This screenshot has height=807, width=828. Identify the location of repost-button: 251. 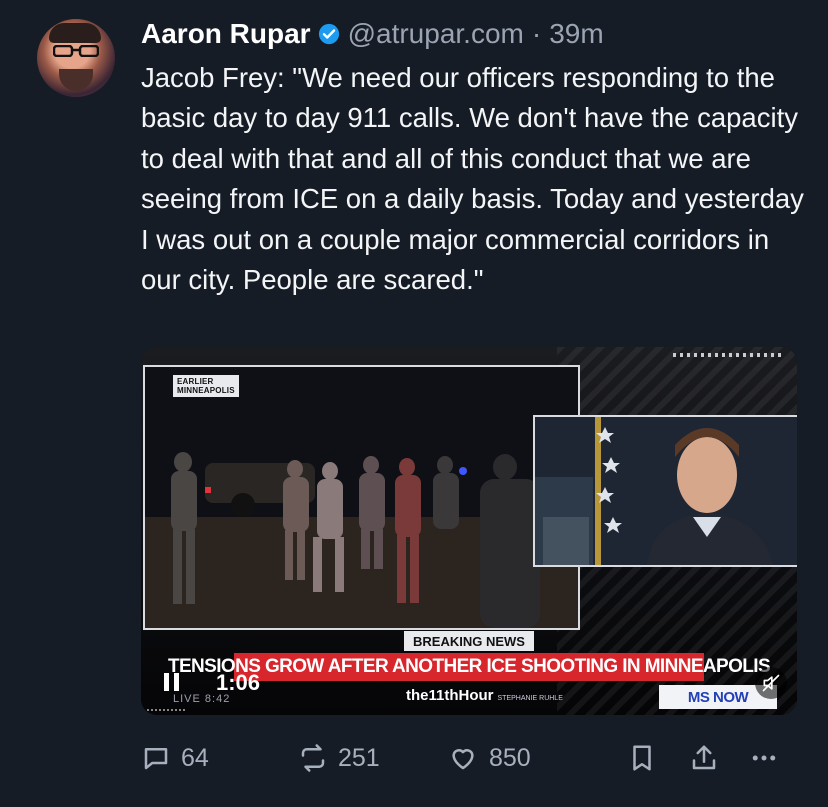
(339, 758).